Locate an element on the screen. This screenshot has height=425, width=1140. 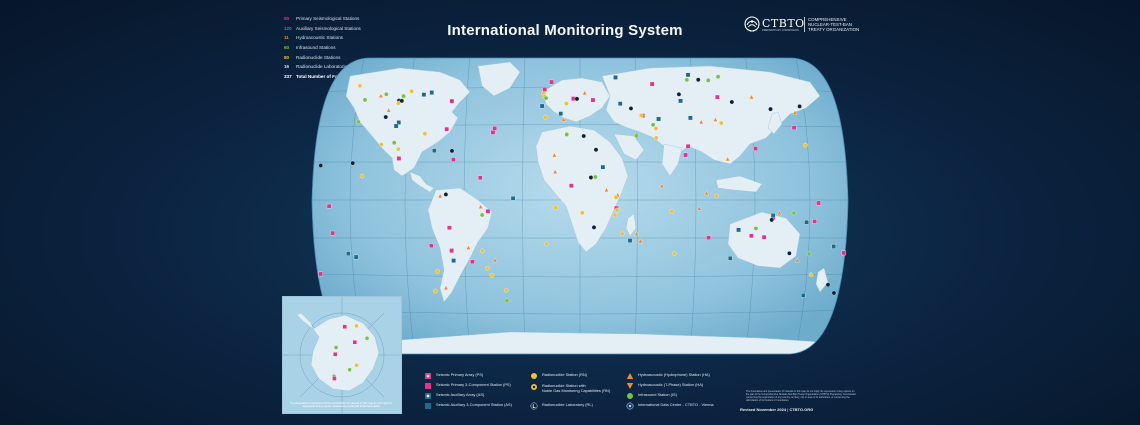
ctbto-emblem-icon is located at coordinates (752, 24).